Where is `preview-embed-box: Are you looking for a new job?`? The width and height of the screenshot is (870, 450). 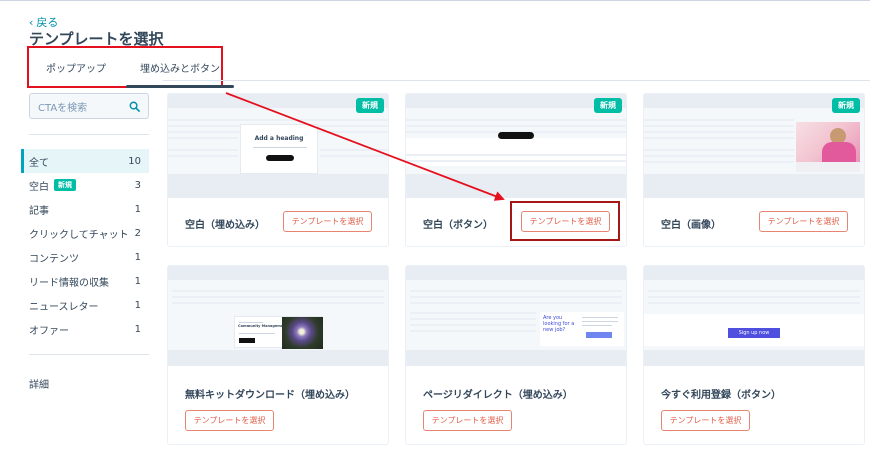
preview-embed-box: Are you looking for a new job? is located at coordinates (582, 329).